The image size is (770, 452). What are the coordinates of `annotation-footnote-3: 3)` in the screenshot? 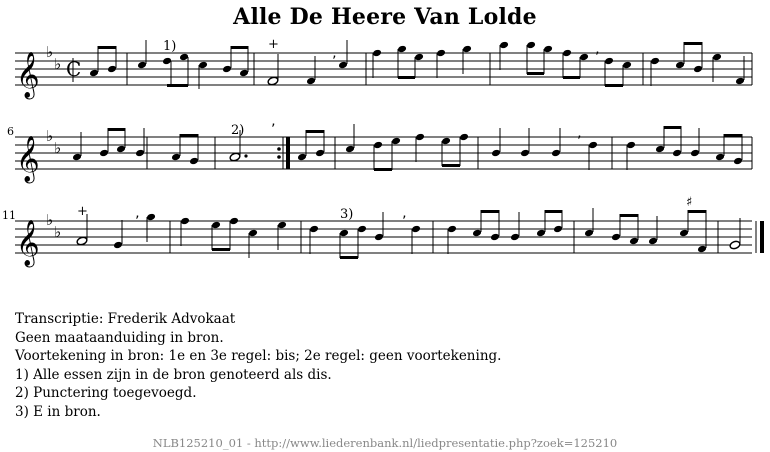 It's located at (346, 214).